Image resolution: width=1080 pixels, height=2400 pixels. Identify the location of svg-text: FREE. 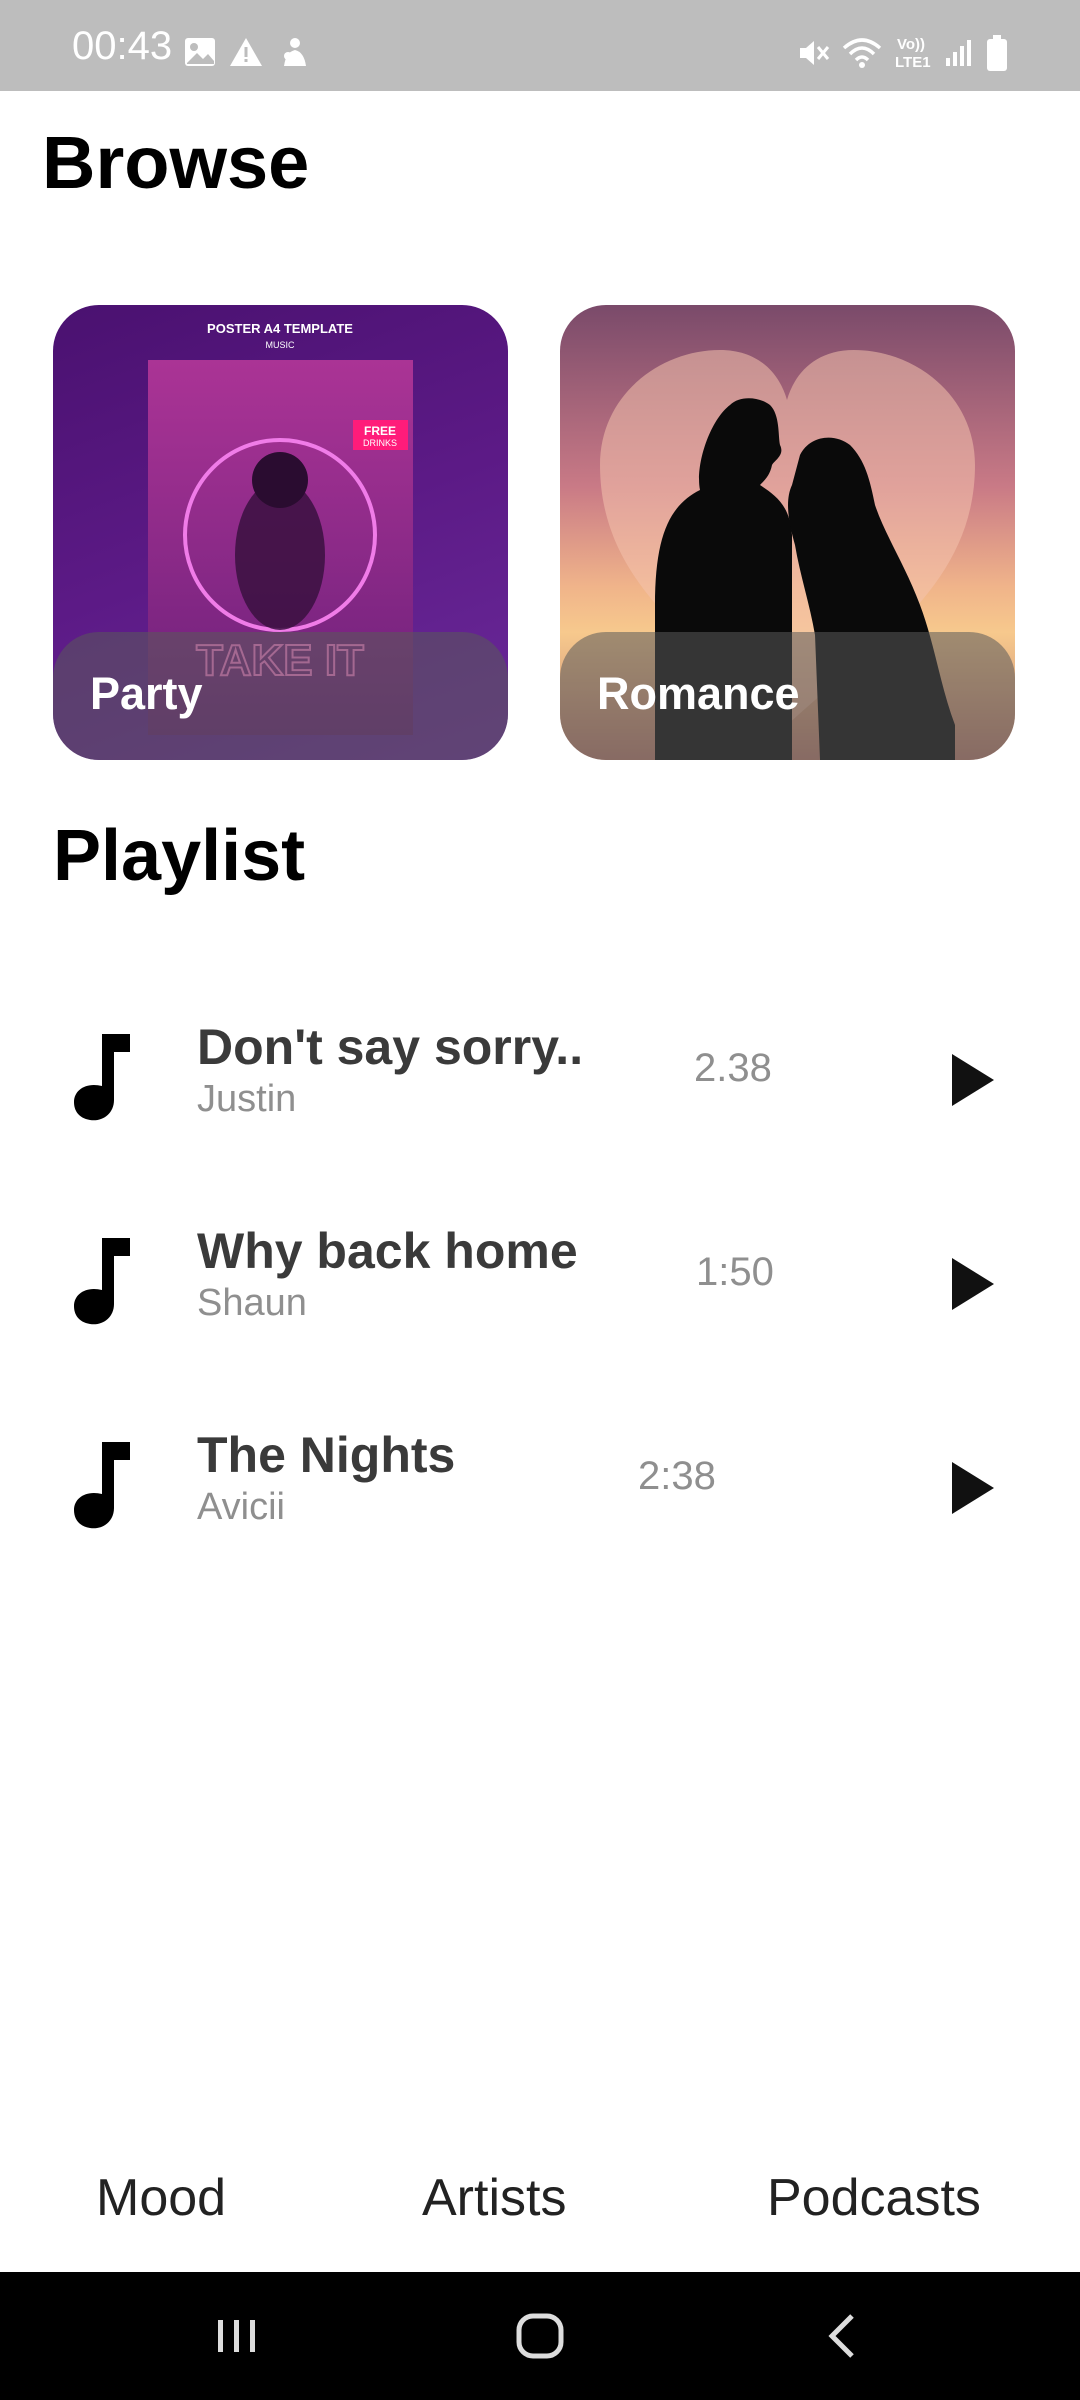
(380, 431).